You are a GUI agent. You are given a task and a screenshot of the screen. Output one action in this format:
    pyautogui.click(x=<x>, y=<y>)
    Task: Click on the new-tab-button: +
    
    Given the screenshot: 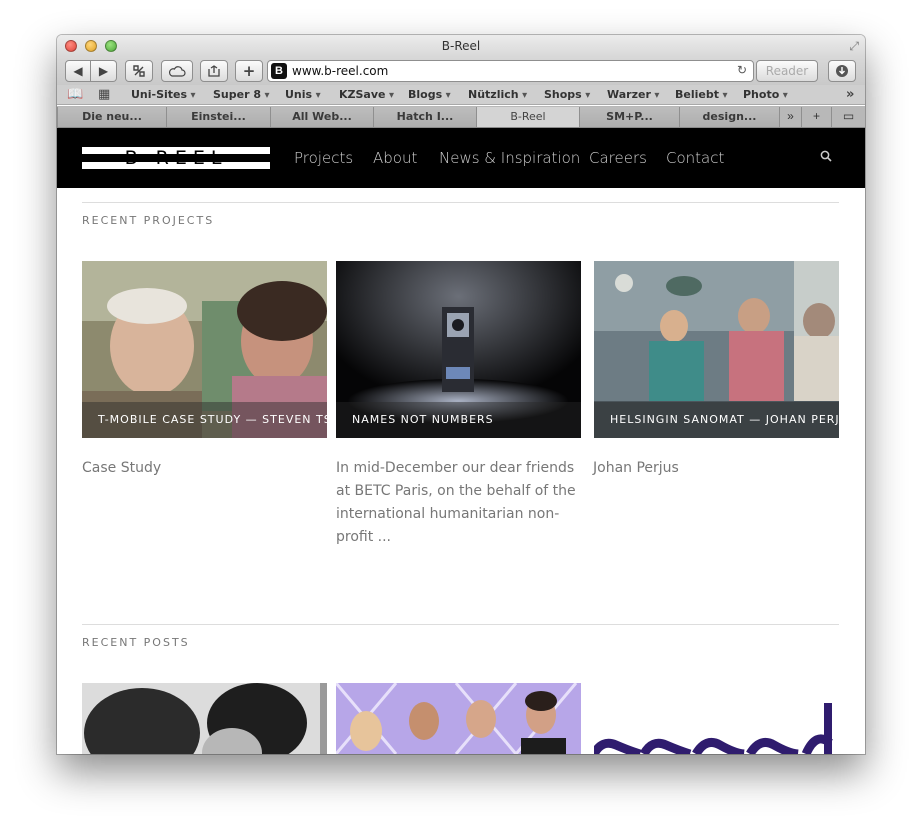 What is the action you would take?
    pyautogui.click(x=249, y=71)
    